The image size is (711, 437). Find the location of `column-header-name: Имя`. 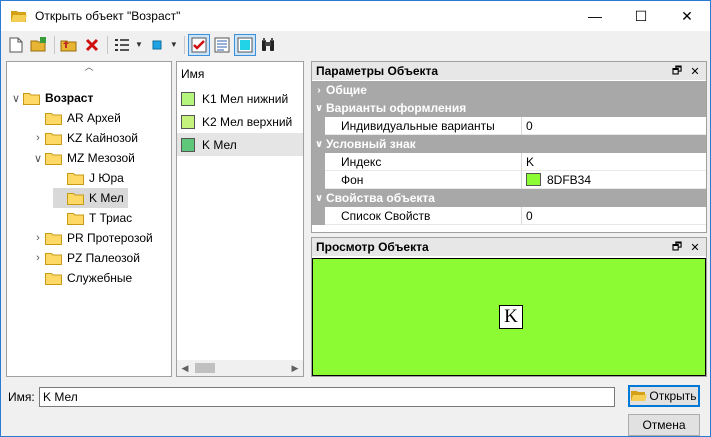

column-header-name: Имя is located at coordinates (240, 73).